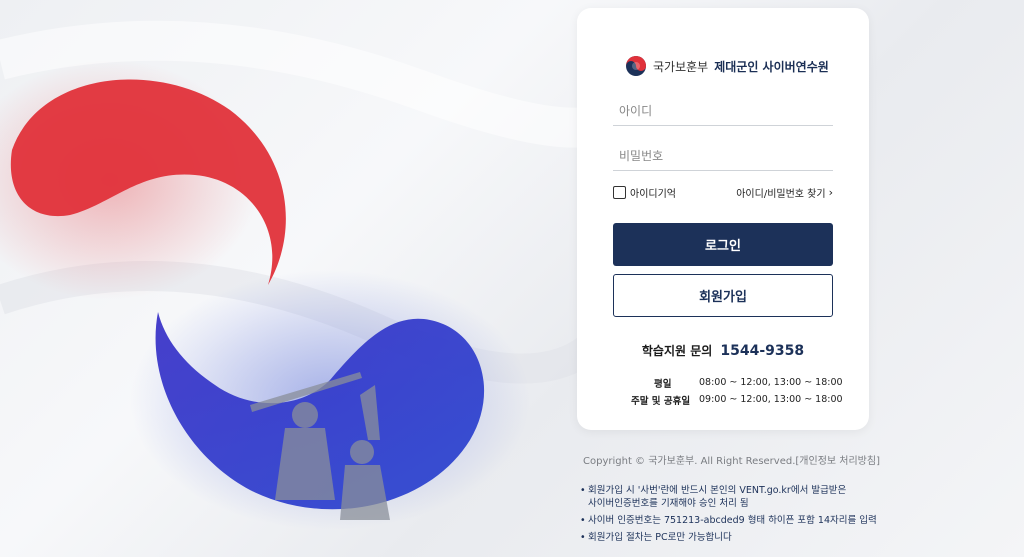  I want to click on notice-item: • 회원가입 절차는 PC로만 가능합니다, so click(728, 537).